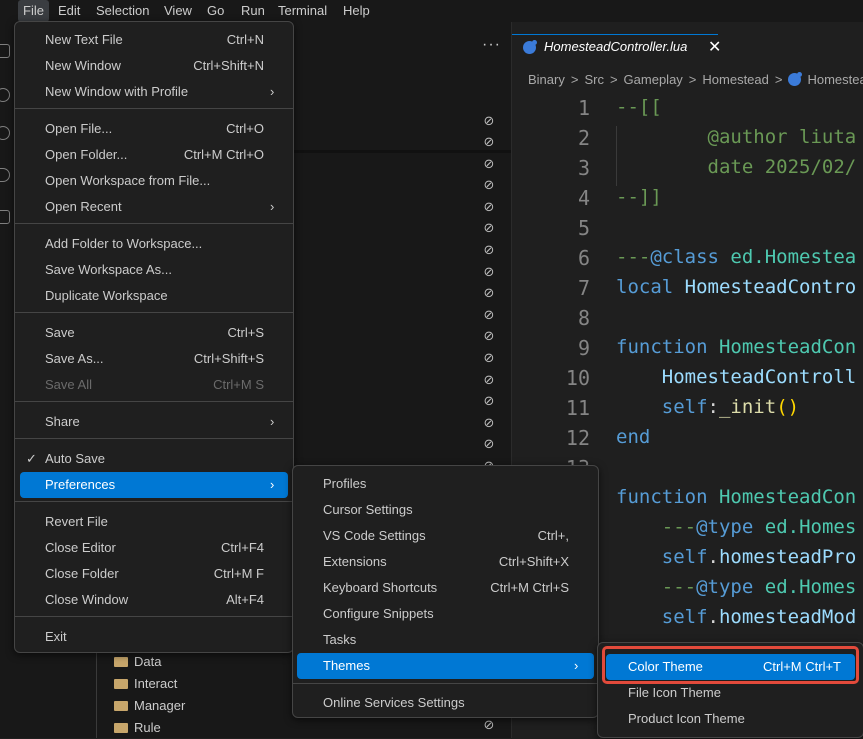 This screenshot has height=739, width=863. Describe the element at coordinates (782, 167) in the screenshot. I see `code-line: date 2025/02/` at that location.